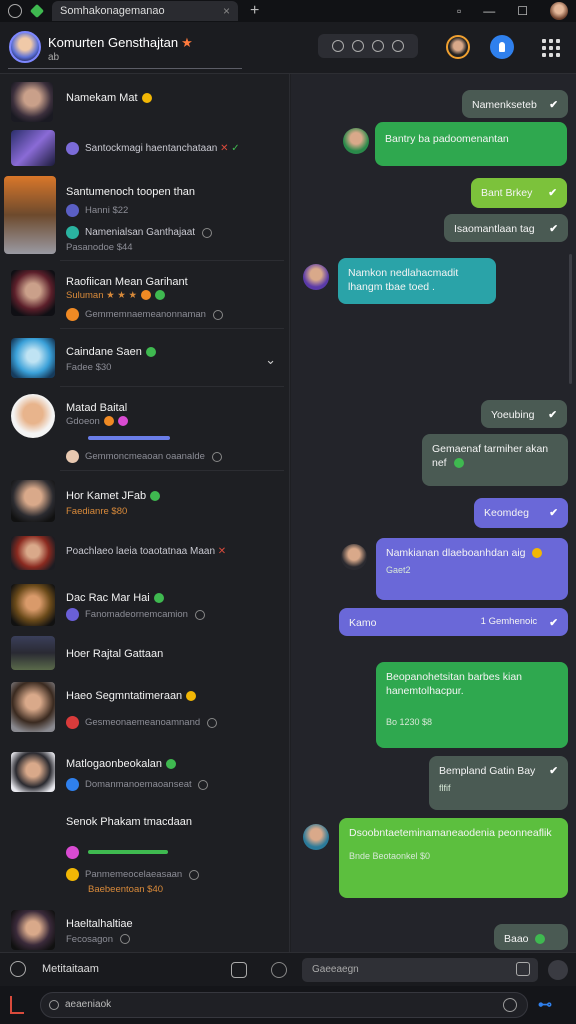  What do you see at coordinates (398, 570) in the screenshot?
I see `message-meta: Gaet2` at bounding box center [398, 570].